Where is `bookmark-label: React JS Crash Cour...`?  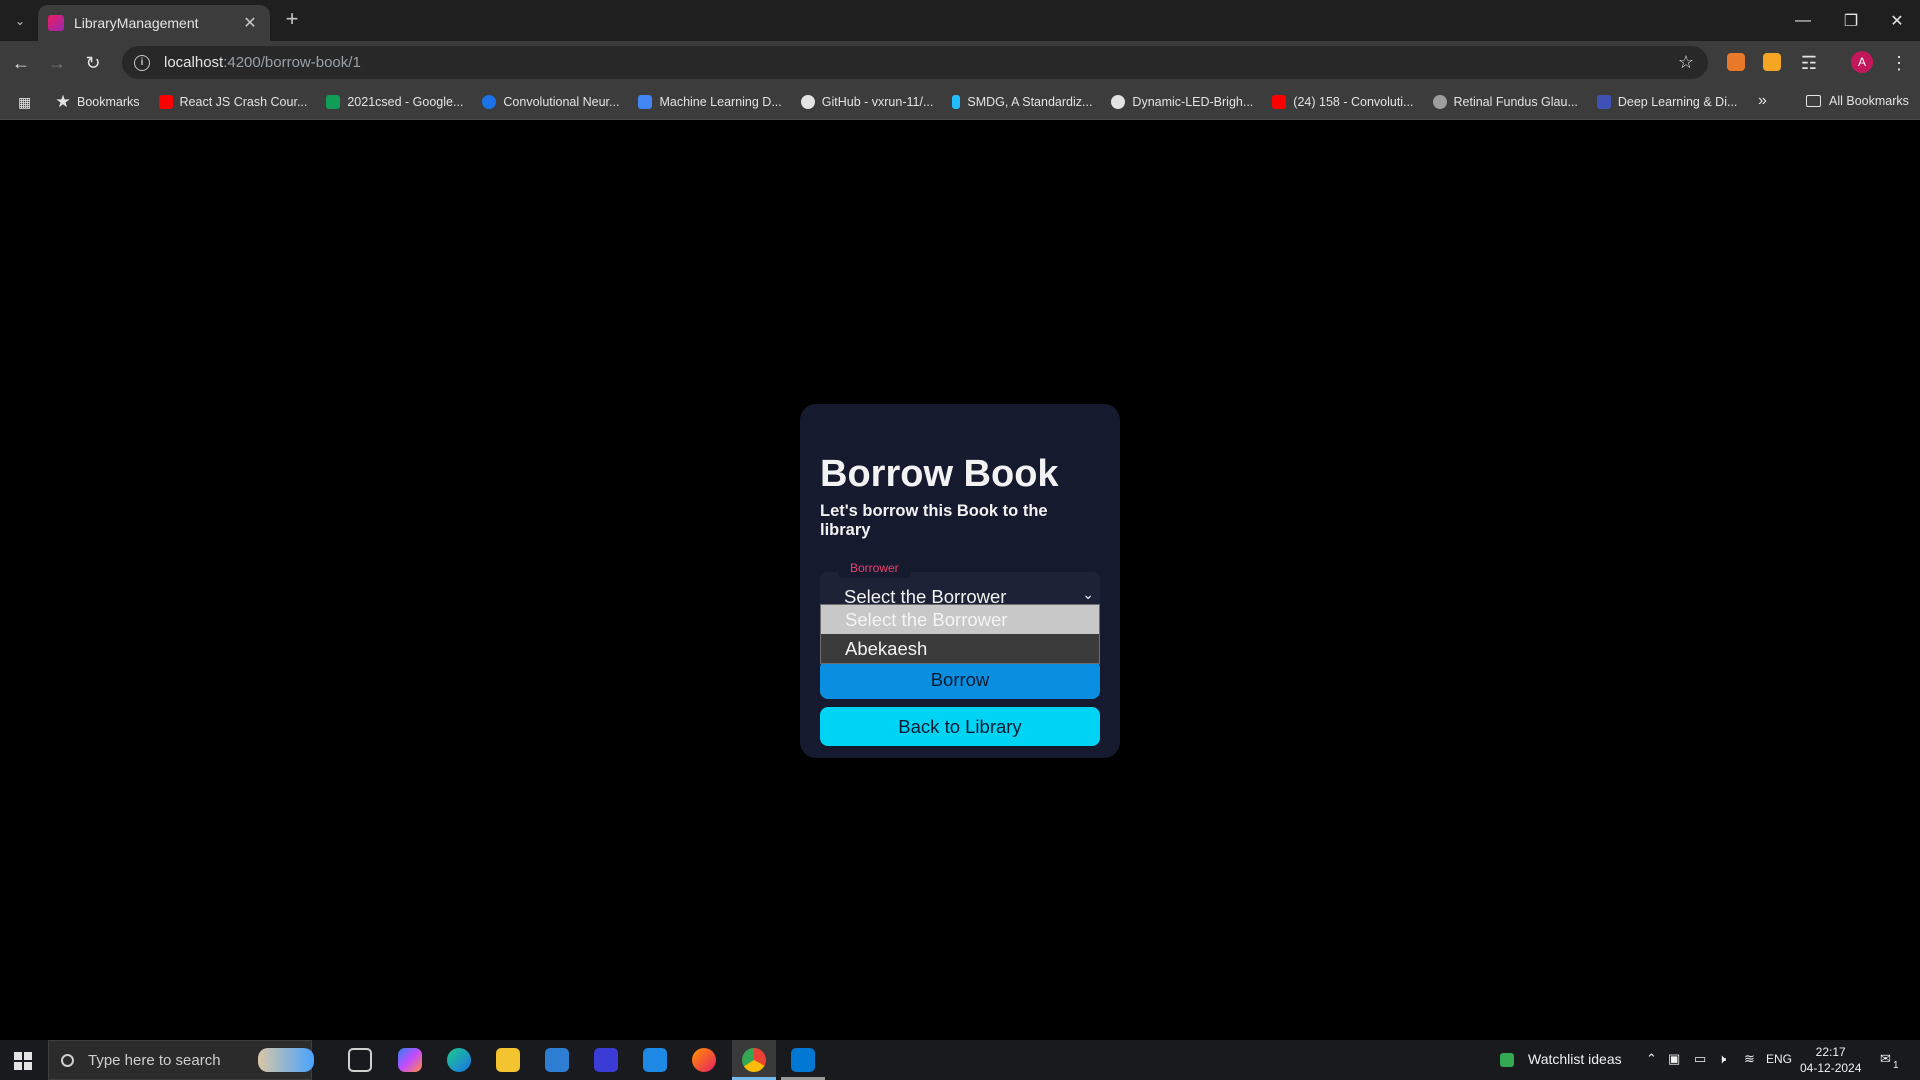
bookmark-label: React JS Crash Cour... is located at coordinates (243, 101).